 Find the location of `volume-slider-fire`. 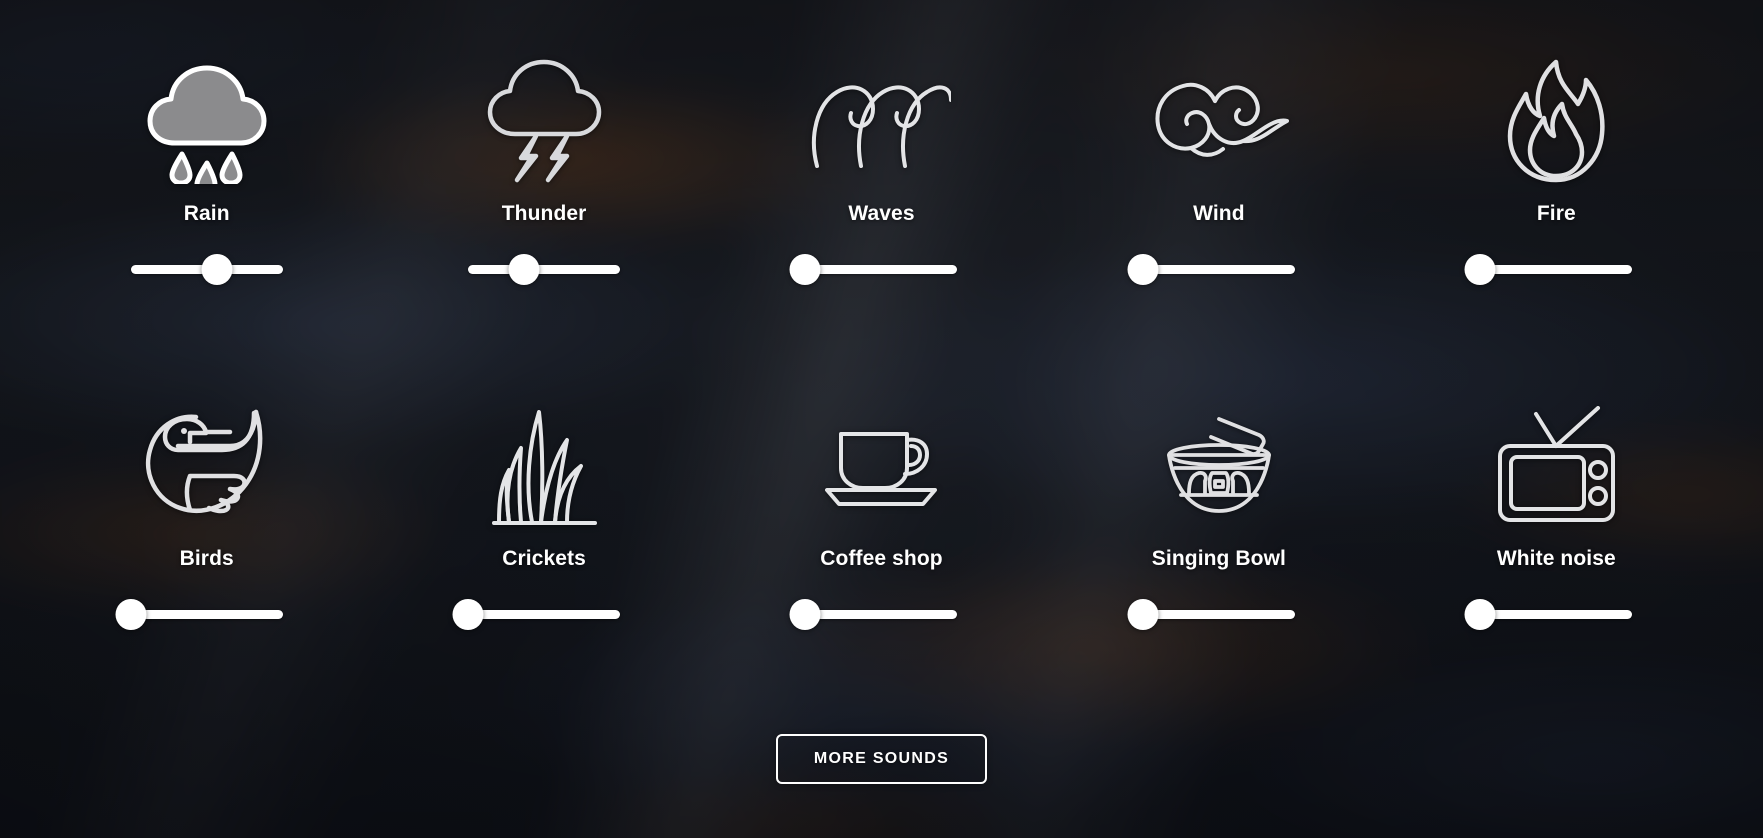

volume-slider-fire is located at coordinates (1548, 269).